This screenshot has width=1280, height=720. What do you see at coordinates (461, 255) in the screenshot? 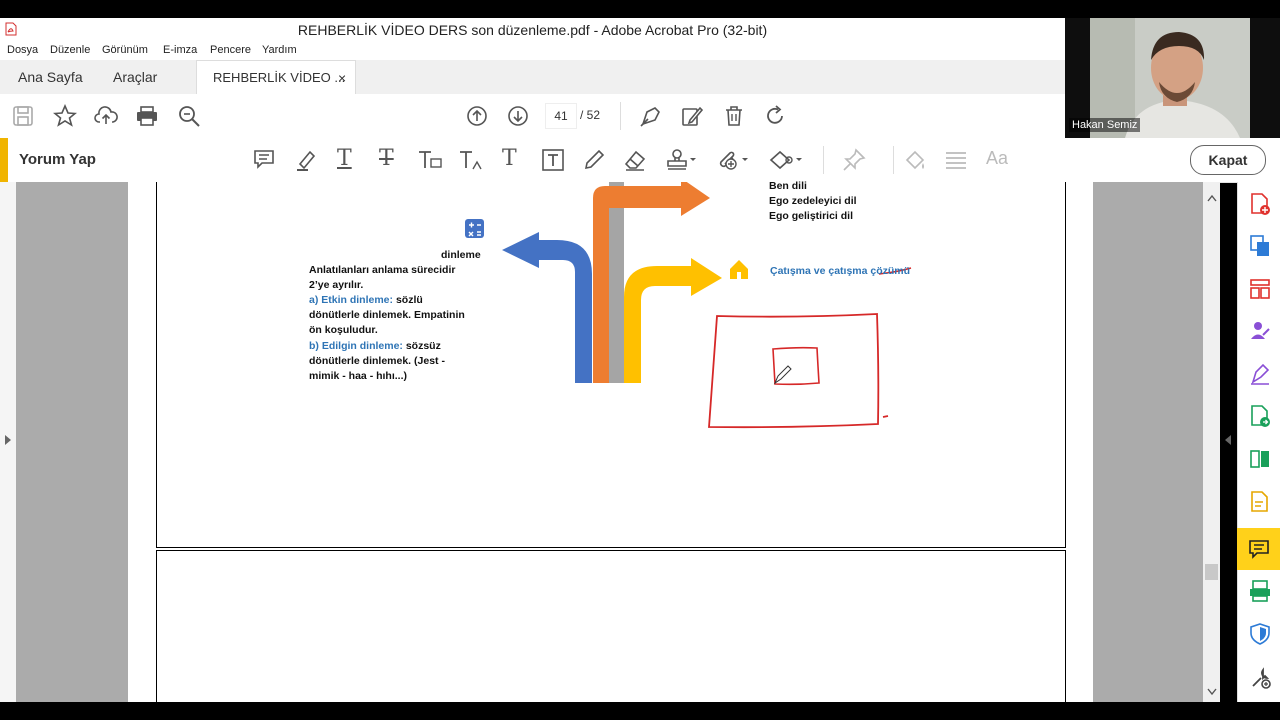
I see `listening-heading: dinleme` at bounding box center [461, 255].